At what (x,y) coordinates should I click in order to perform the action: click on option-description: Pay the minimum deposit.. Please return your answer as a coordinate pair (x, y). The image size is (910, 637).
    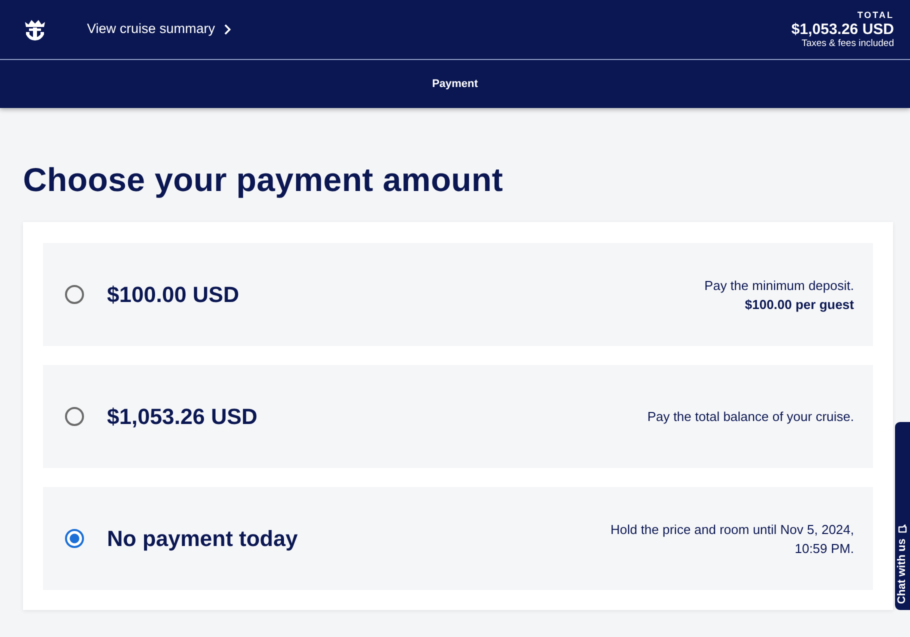
    Looking at the image, I should click on (779, 285).